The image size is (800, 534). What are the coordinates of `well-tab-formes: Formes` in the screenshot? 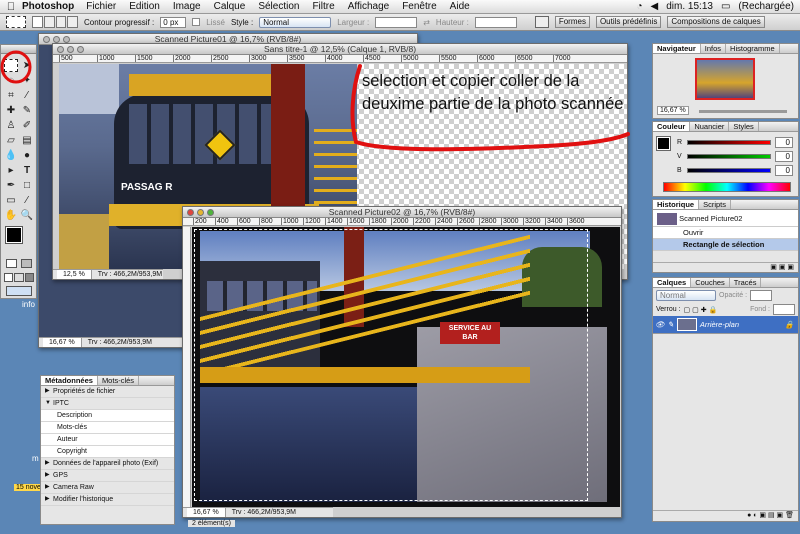 It's located at (572, 22).